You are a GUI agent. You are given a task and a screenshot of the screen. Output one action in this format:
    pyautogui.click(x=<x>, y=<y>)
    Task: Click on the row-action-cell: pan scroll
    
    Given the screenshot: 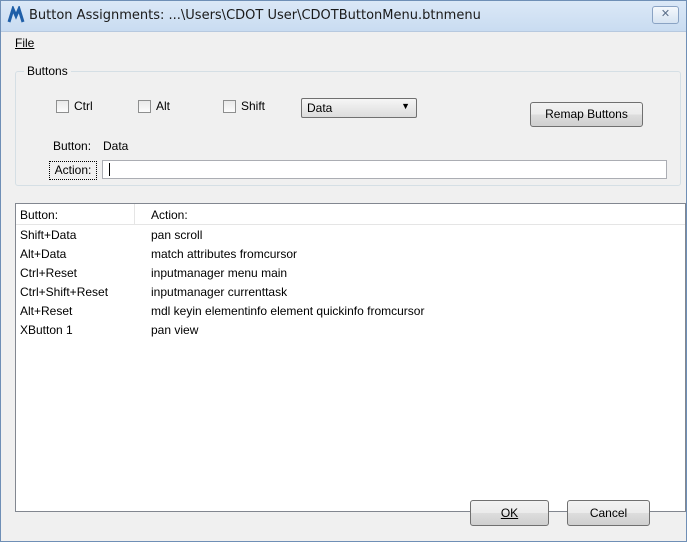 What is the action you would take?
    pyautogui.click(x=177, y=235)
    